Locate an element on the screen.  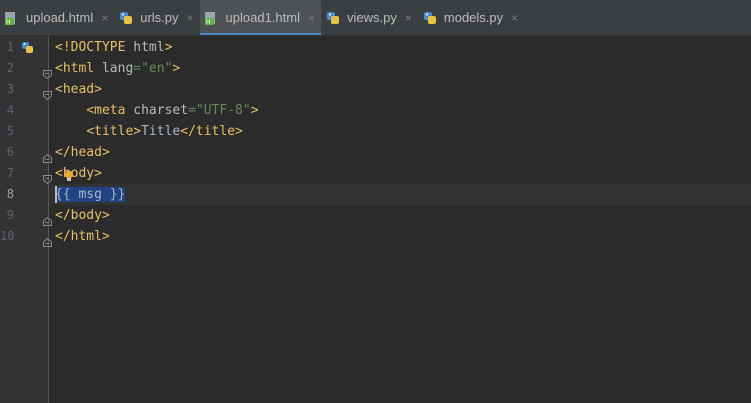
tab-label: models.py is located at coordinates (473, 17).